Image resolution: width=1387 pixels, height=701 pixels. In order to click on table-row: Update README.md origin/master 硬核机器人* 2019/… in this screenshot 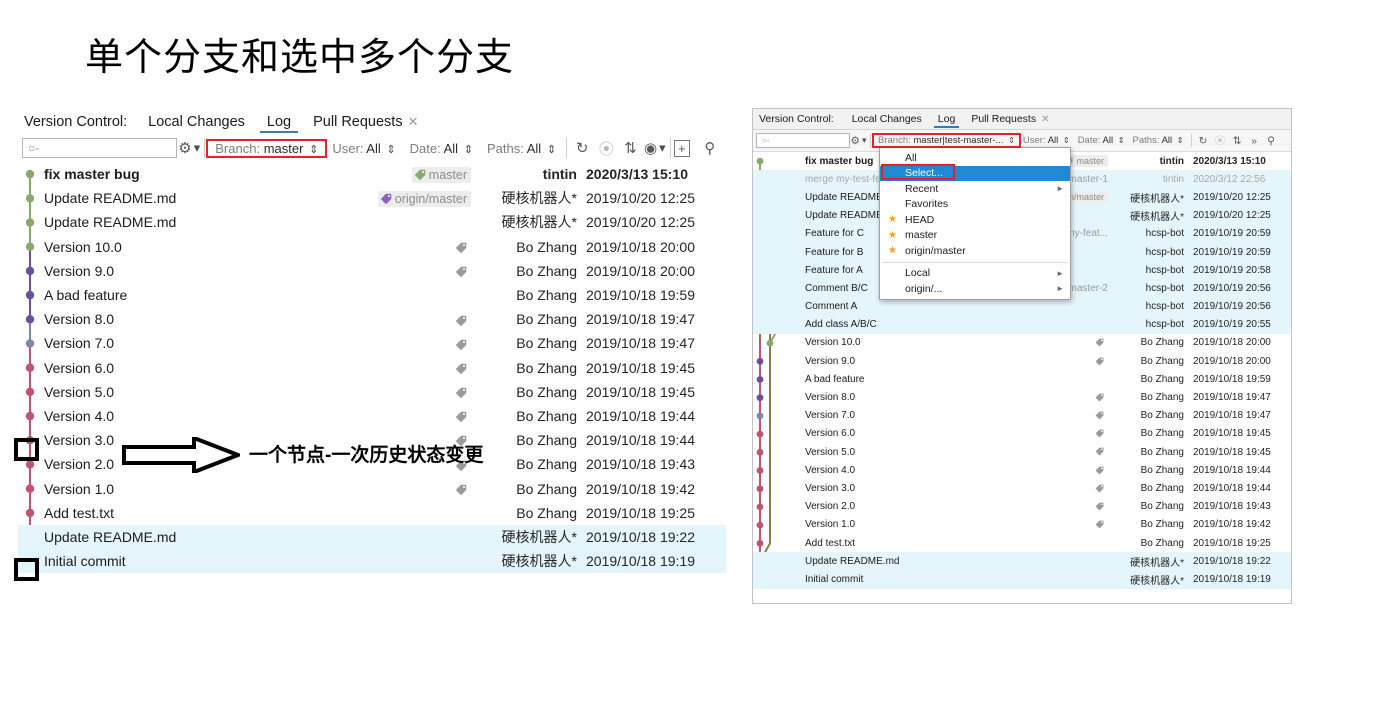, I will do `click(372, 198)`.